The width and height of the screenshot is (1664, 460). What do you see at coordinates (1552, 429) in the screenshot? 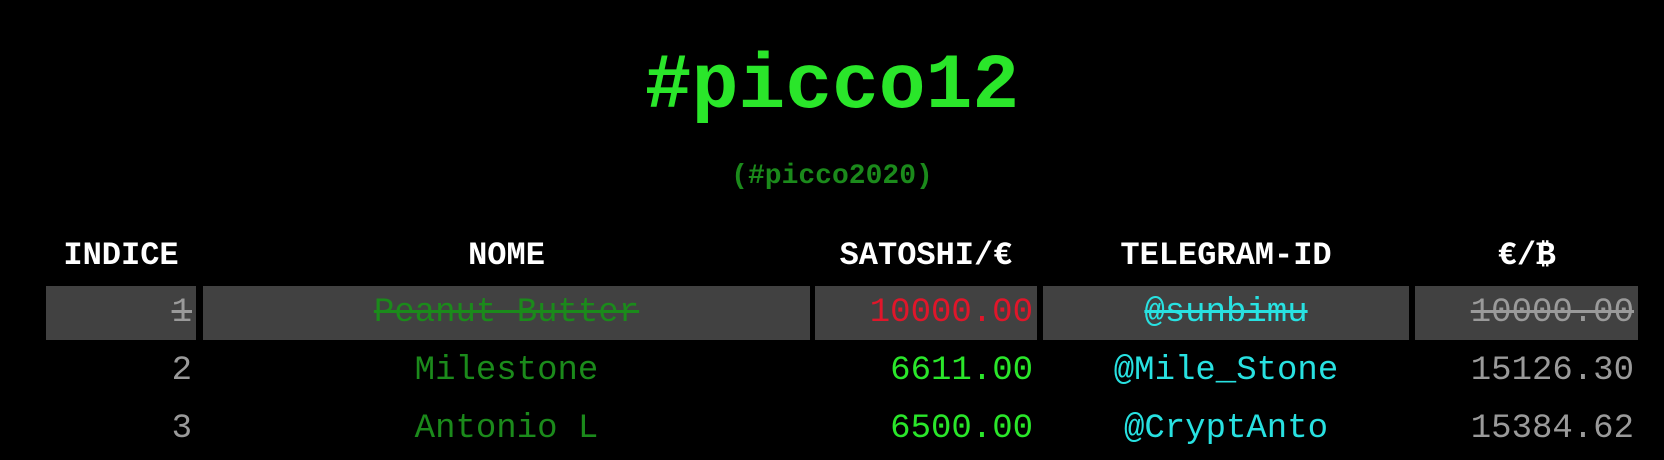
I see `row-rate: 15384.62` at bounding box center [1552, 429].